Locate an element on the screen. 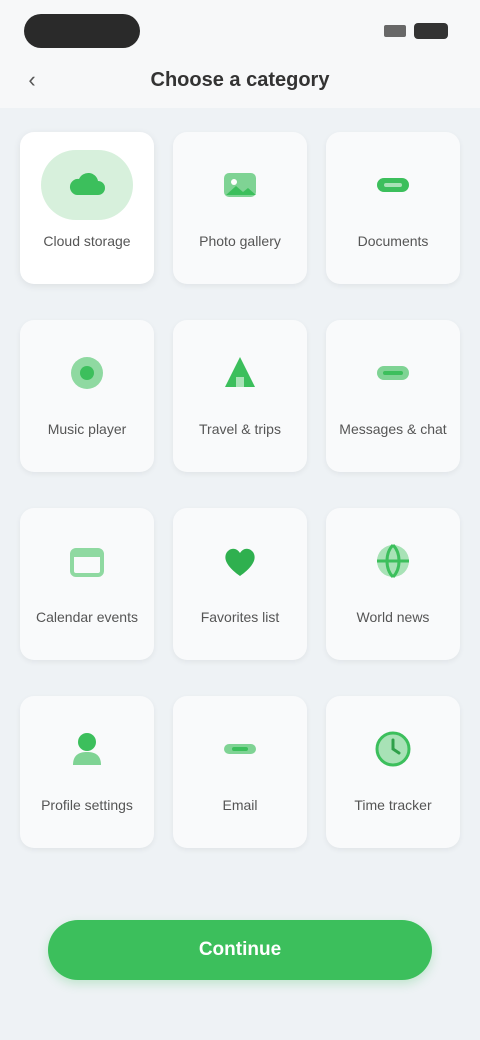 The width and height of the screenshot is (480, 1040). category-tile-email: Email is located at coordinates (240, 772).